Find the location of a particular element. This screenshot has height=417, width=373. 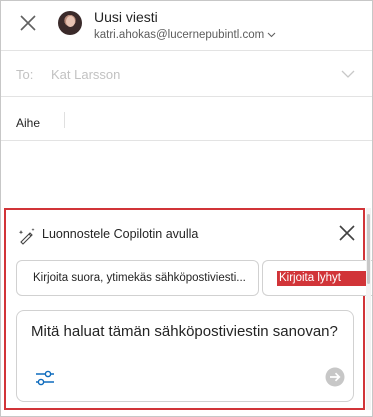

avatar is located at coordinates (70, 23).